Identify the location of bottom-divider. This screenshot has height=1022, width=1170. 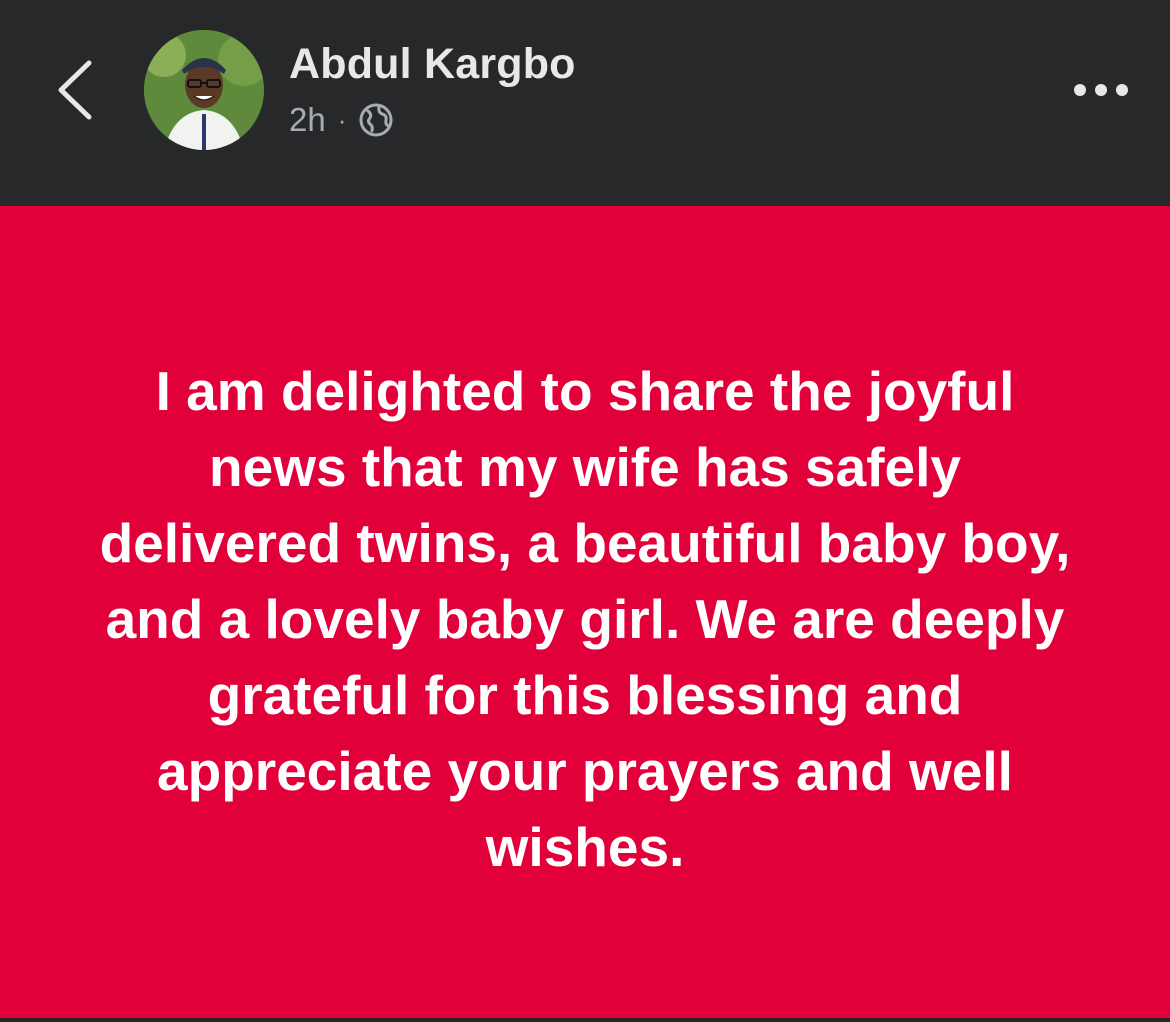
(585, 1020).